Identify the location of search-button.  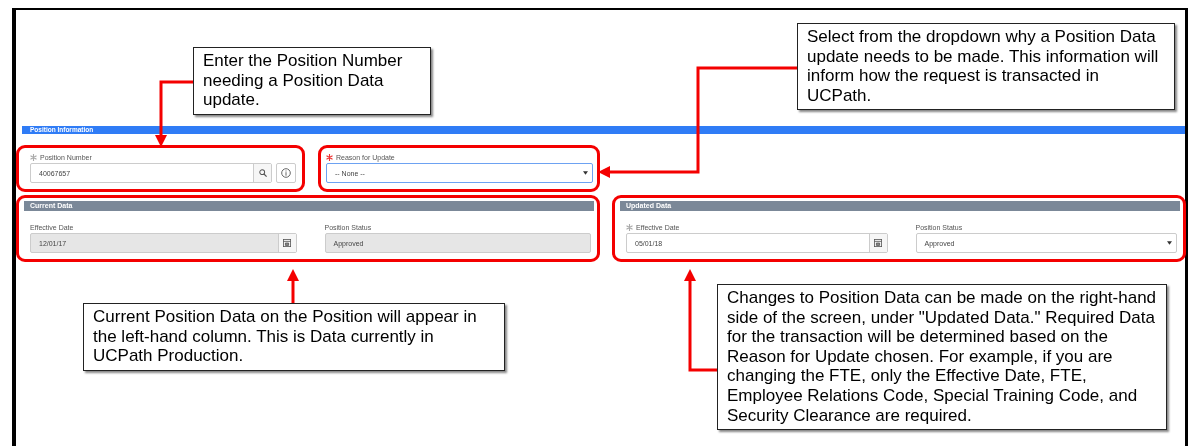
(262, 173).